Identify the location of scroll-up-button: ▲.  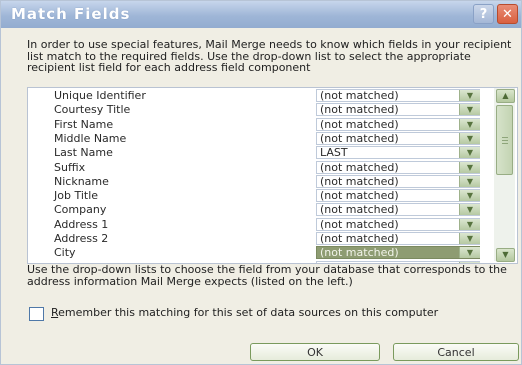
(505, 96).